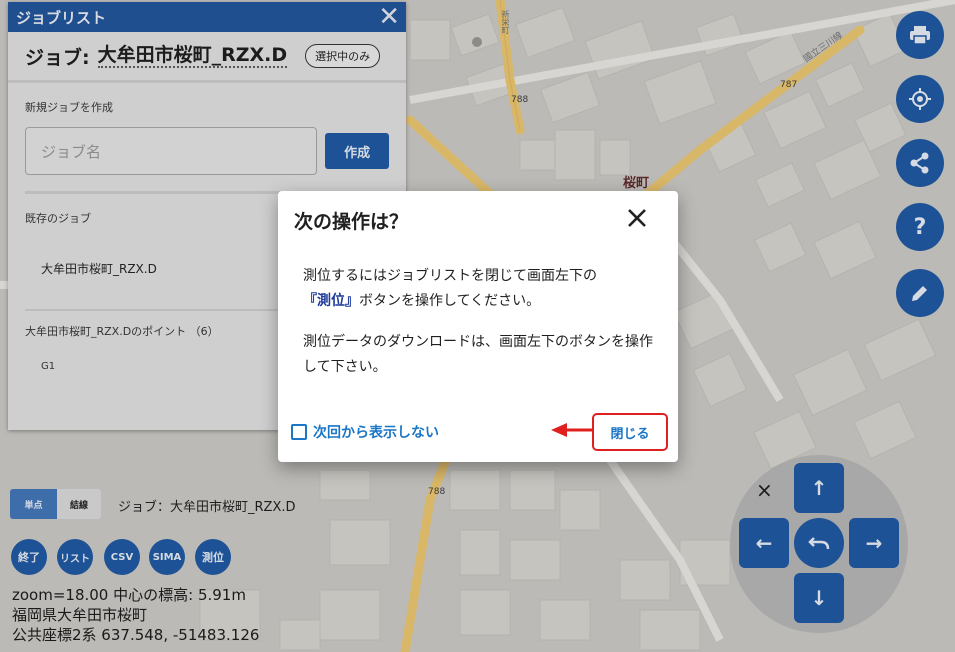 The height and width of the screenshot is (652, 955). What do you see at coordinates (33, 504) in the screenshot?
I see `mode-single-button: 単点` at bounding box center [33, 504].